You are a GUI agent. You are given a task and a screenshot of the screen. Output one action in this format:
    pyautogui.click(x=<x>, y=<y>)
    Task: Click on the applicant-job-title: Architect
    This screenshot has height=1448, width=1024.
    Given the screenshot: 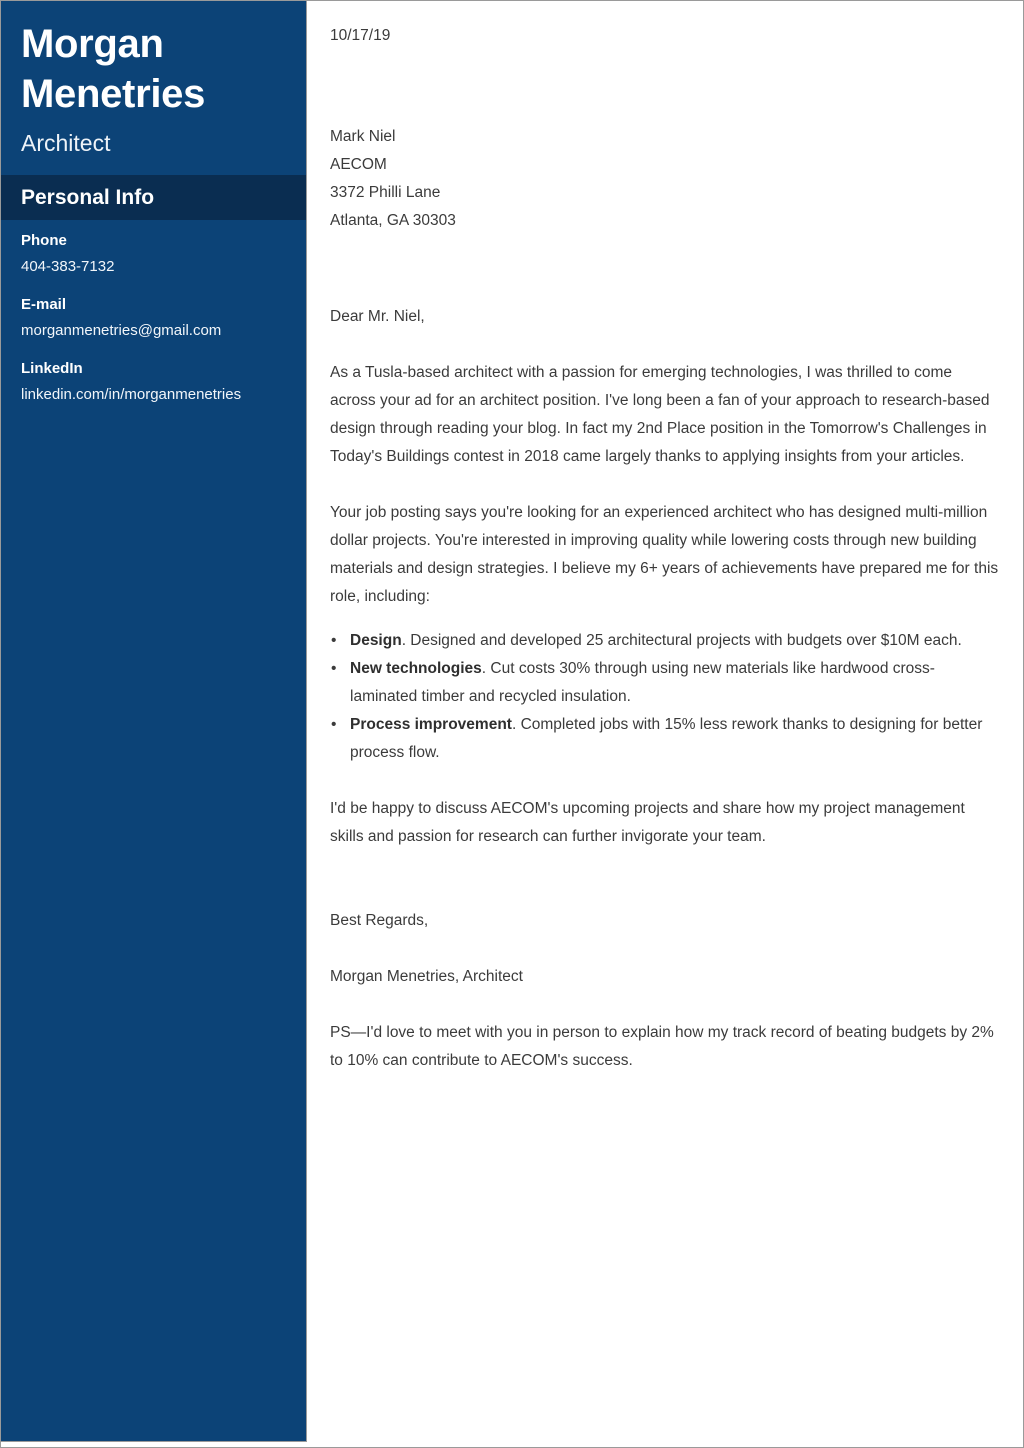 What is the action you would take?
    pyautogui.click(x=66, y=143)
    